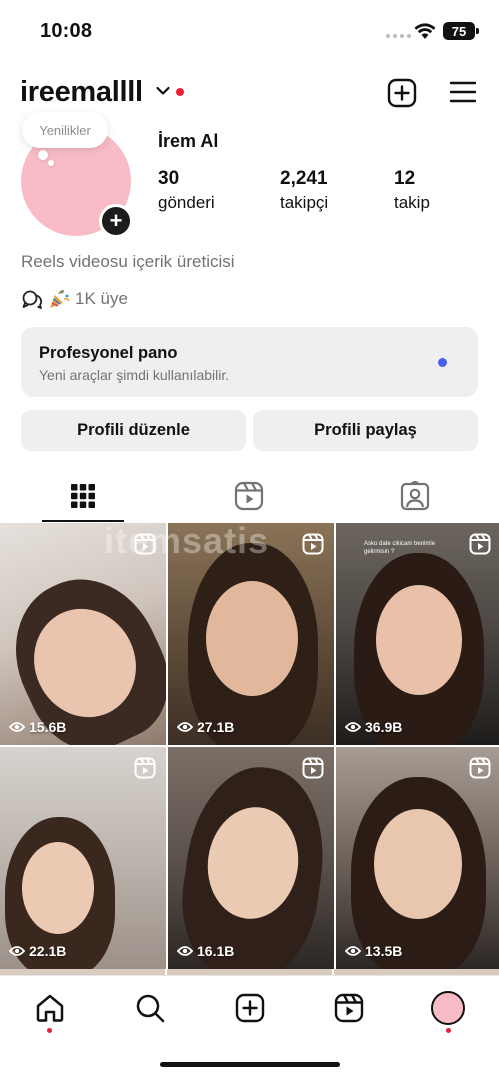  What do you see at coordinates (250, 1064) in the screenshot?
I see `home-indicator` at bounding box center [250, 1064].